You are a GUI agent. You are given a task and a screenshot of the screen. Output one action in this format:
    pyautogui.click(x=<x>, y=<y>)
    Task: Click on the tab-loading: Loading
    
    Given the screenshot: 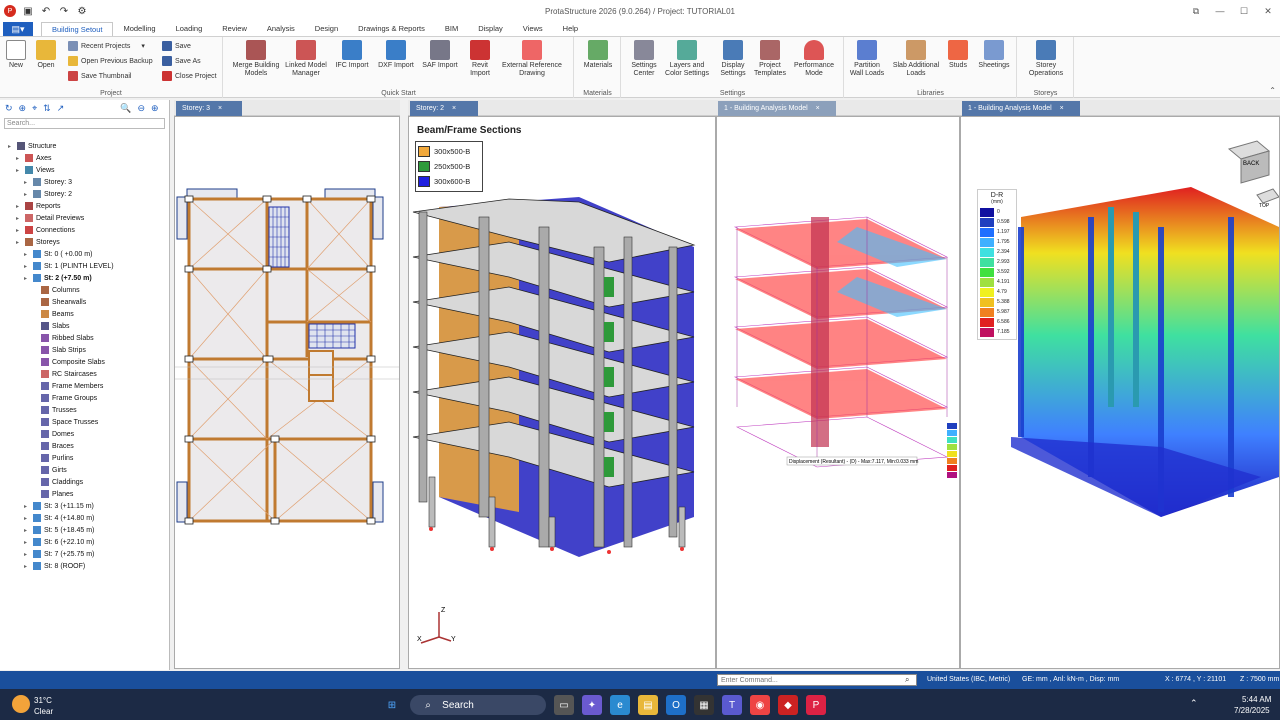 What is the action you would take?
    pyautogui.click(x=189, y=29)
    